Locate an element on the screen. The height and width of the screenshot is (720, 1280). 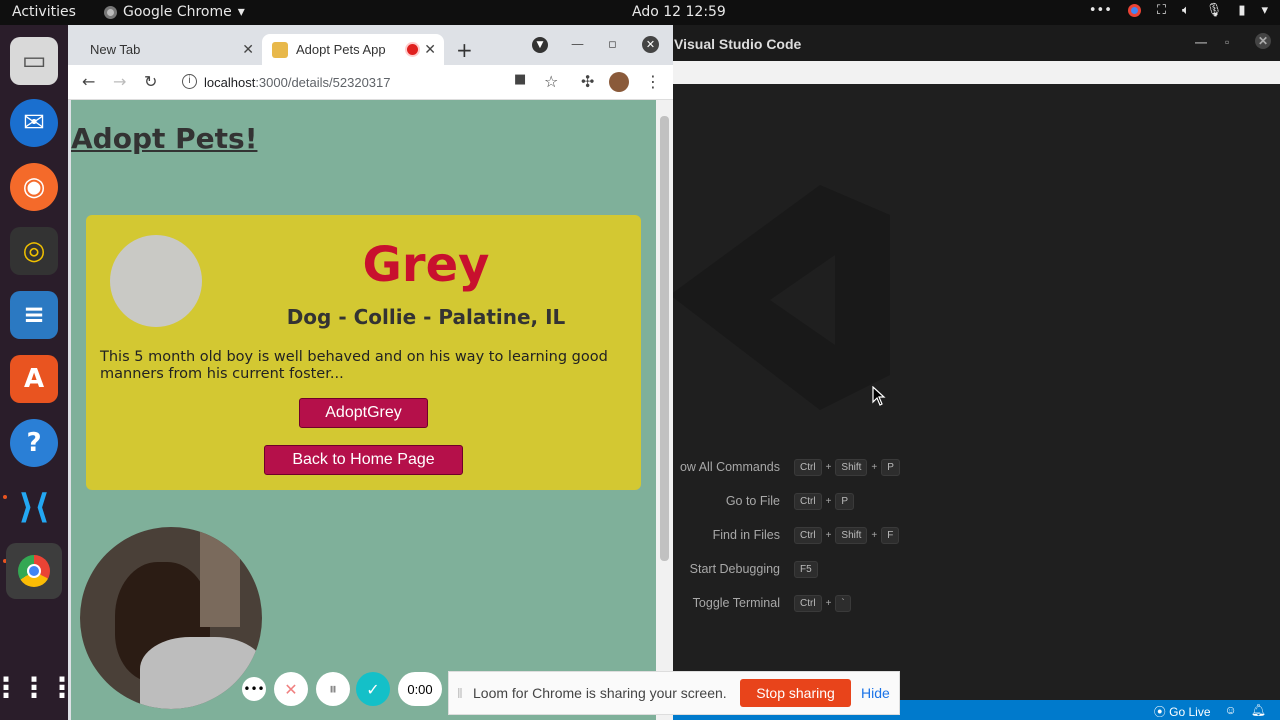
tab-search-icon: ▼ is located at coordinates (540, 45).